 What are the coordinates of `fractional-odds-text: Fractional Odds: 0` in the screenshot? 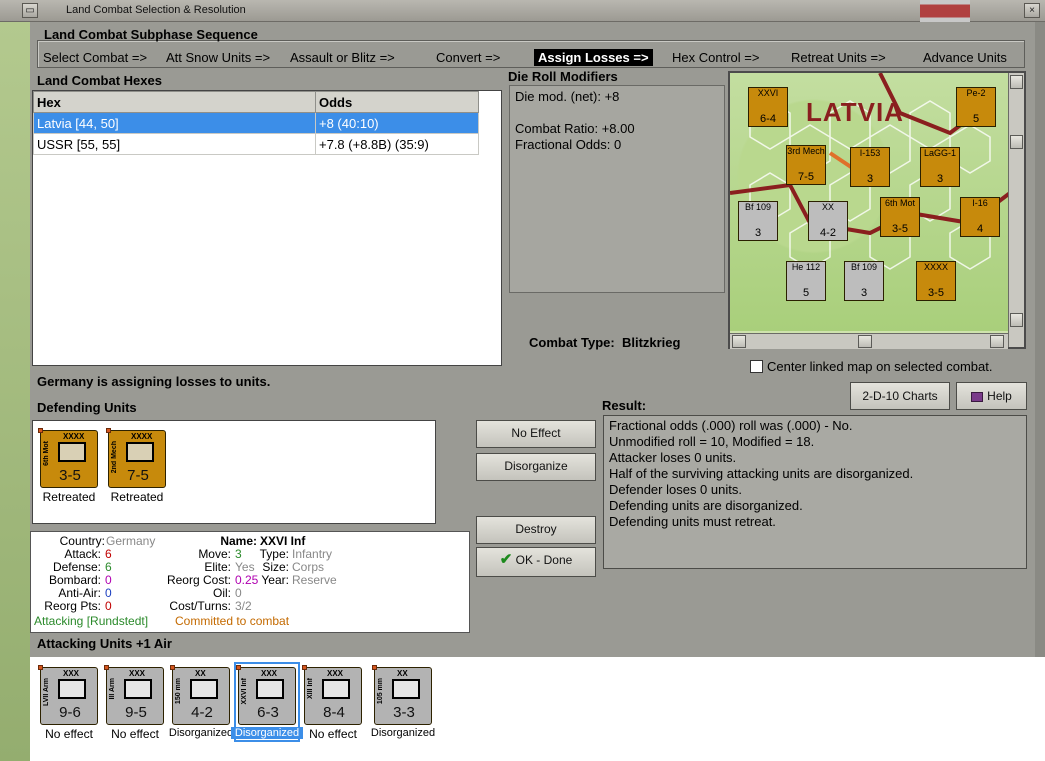 It's located at (568, 144).